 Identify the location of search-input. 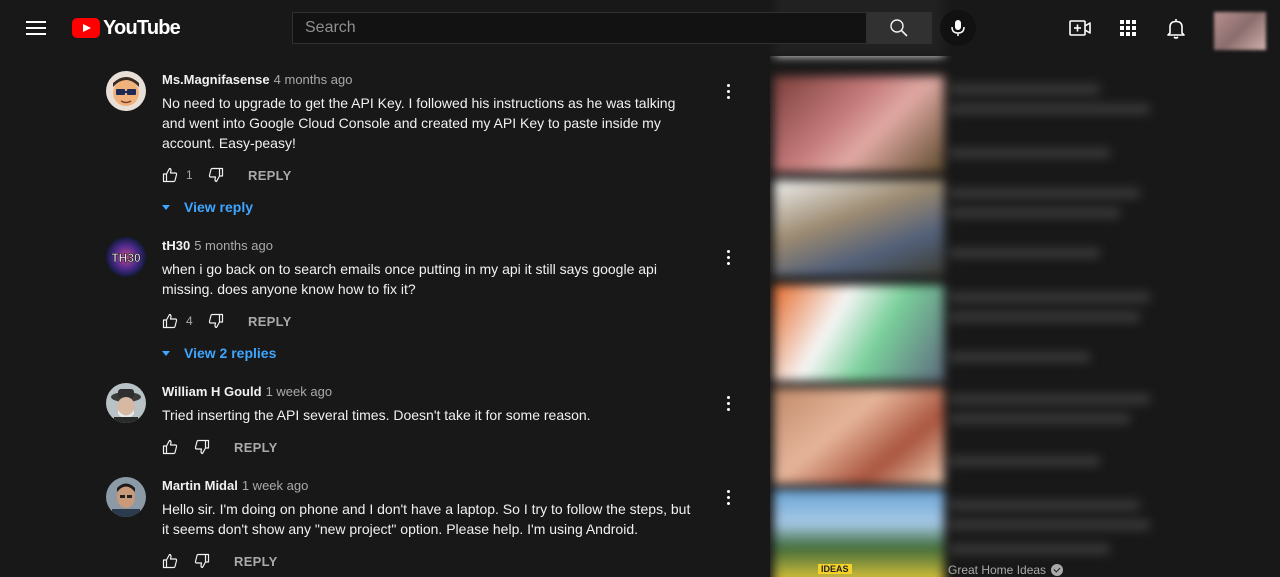
(579, 28).